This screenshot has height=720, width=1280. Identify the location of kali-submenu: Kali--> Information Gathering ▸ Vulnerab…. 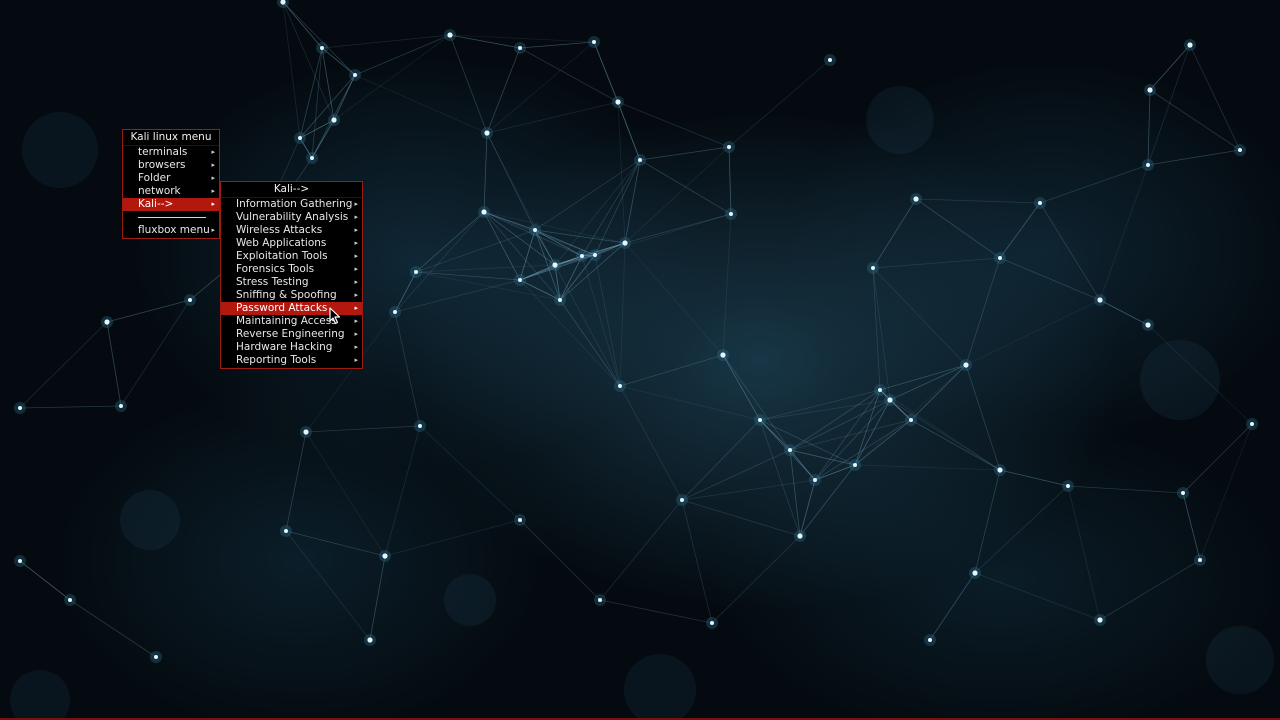
(291, 275).